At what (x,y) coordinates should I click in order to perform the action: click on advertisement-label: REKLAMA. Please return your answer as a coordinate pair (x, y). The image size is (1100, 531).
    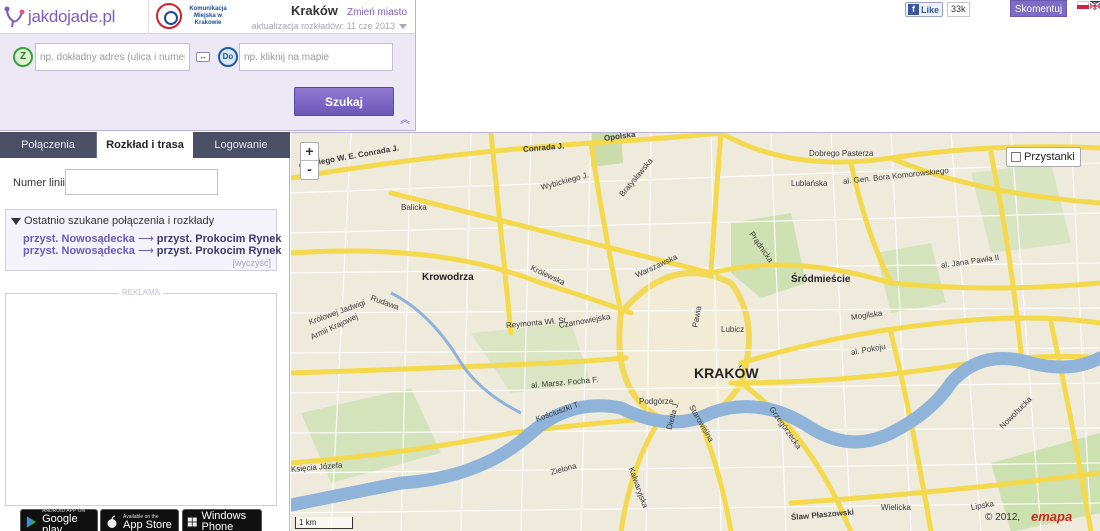
    Looking at the image, I should click on (141, 292).